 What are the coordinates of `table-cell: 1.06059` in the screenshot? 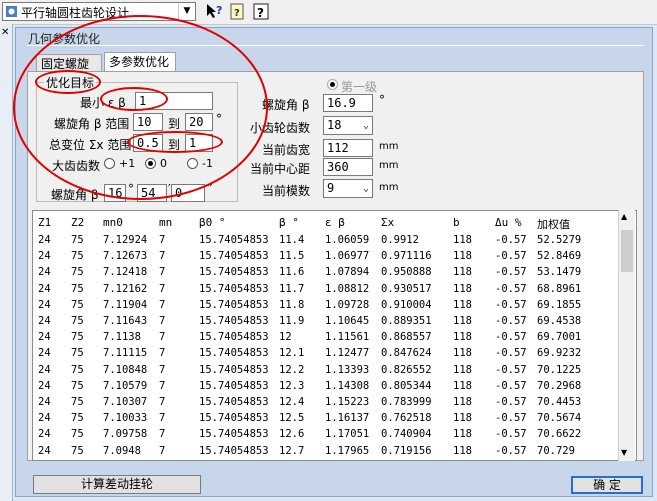 It's located at (347, 240).